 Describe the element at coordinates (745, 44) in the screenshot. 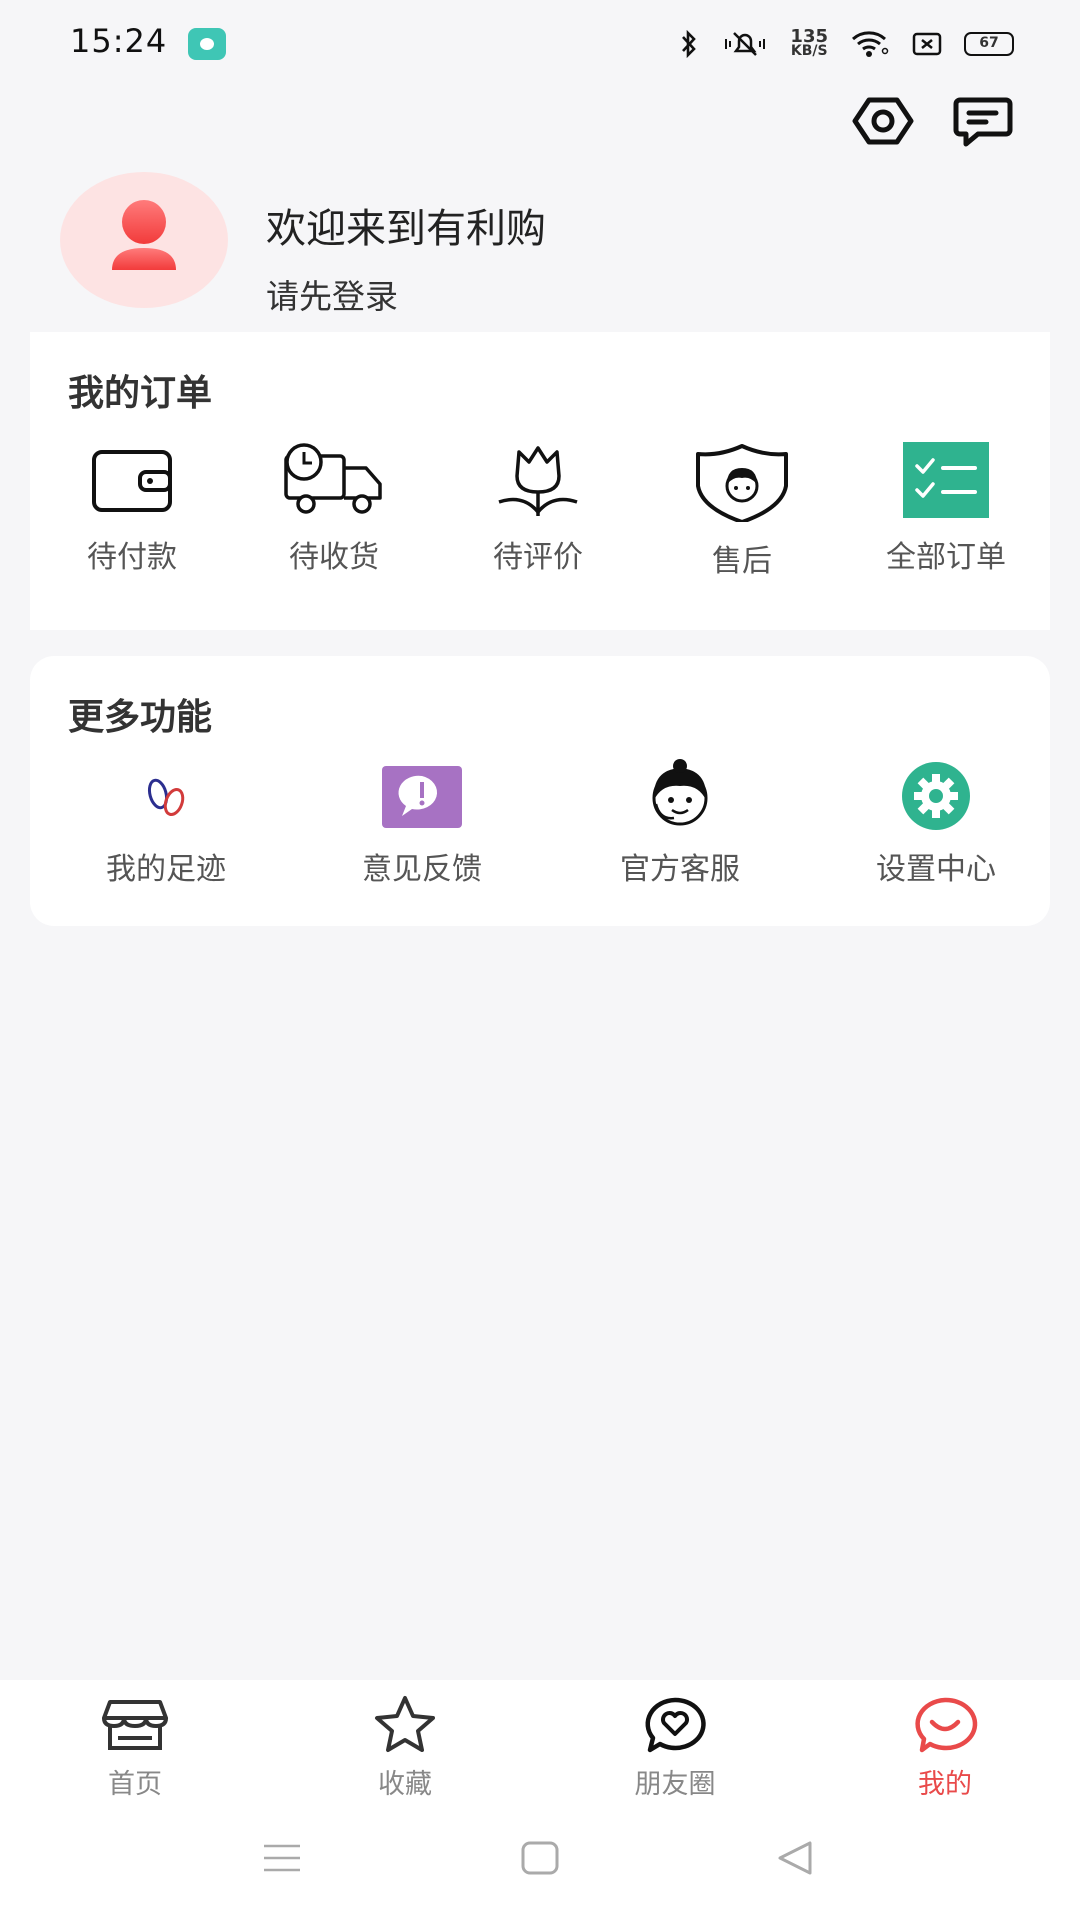

I see `mute-bell-icon` at that location.